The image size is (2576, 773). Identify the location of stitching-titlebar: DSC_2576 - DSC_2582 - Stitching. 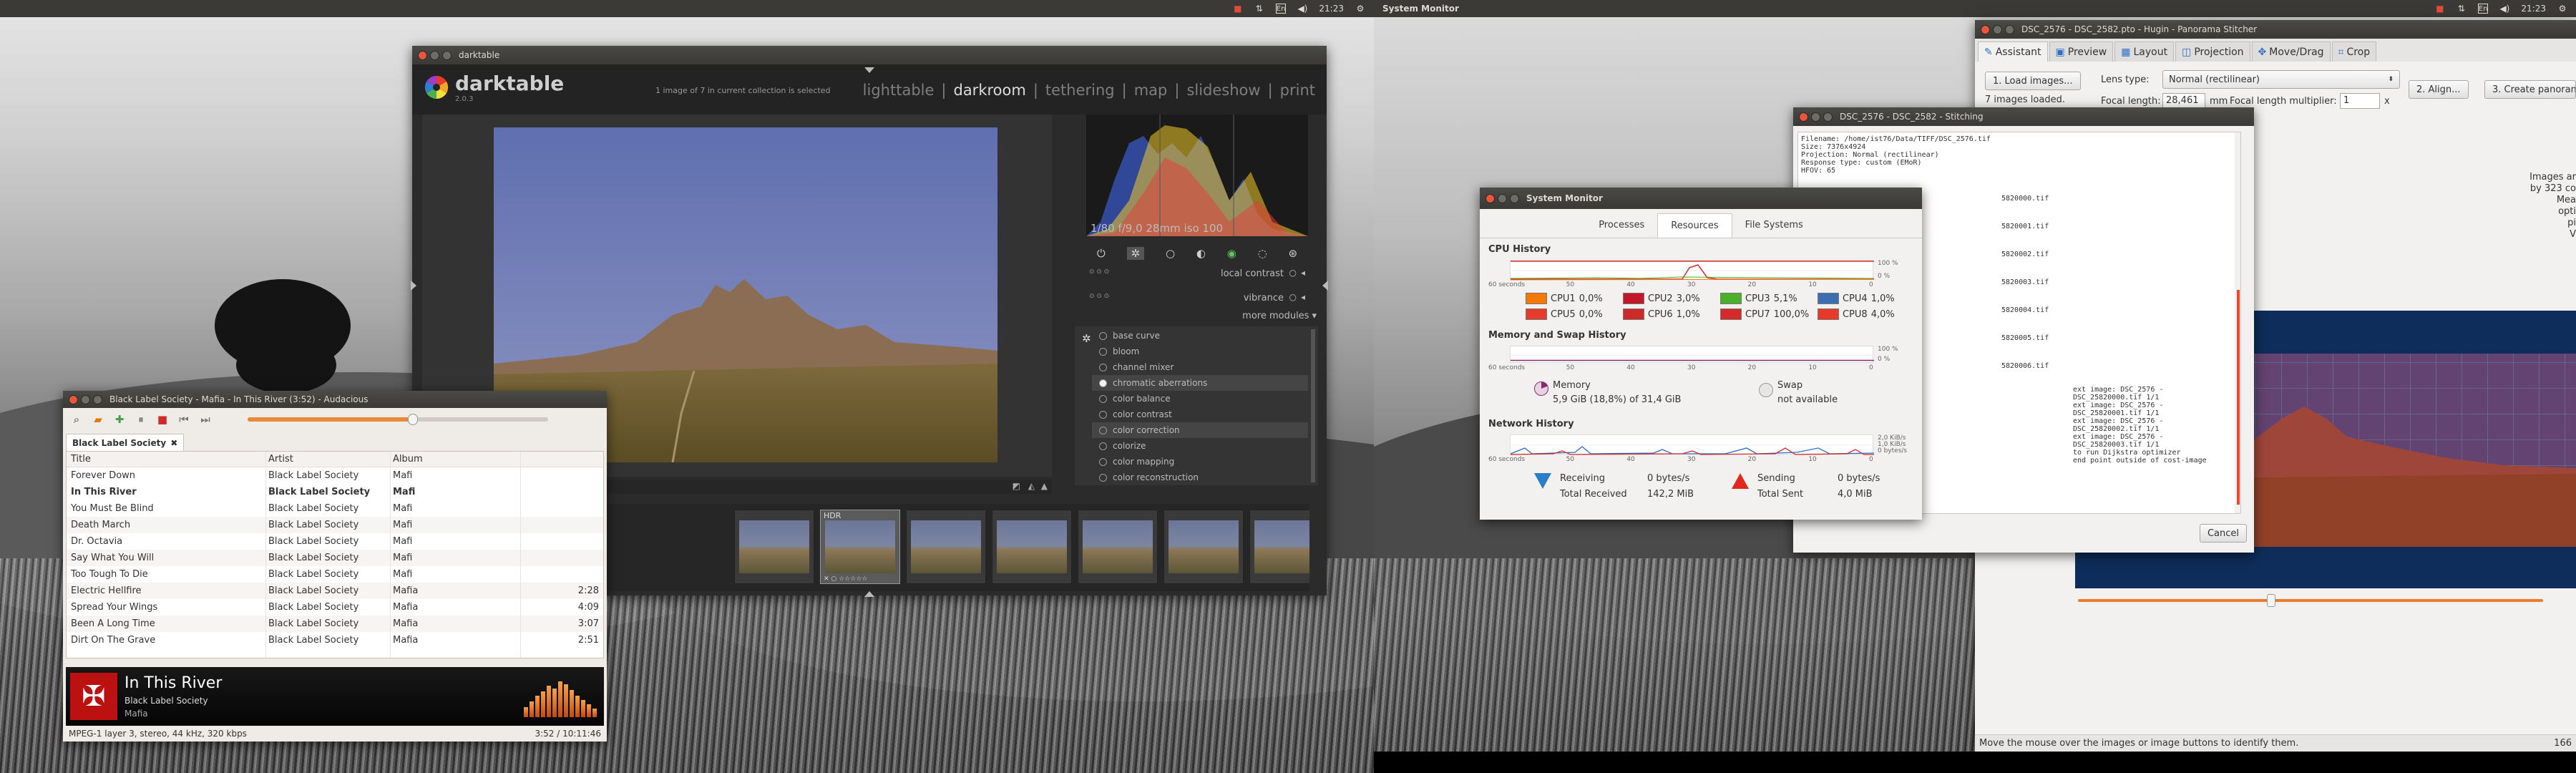
(2023, 116).